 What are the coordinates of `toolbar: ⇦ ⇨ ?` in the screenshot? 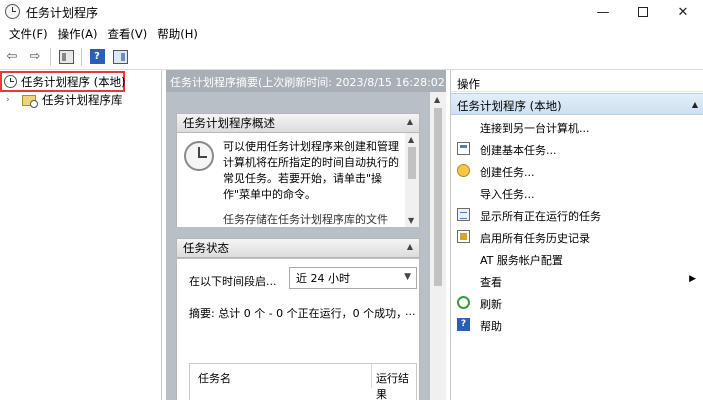 It's located at (351, 57).